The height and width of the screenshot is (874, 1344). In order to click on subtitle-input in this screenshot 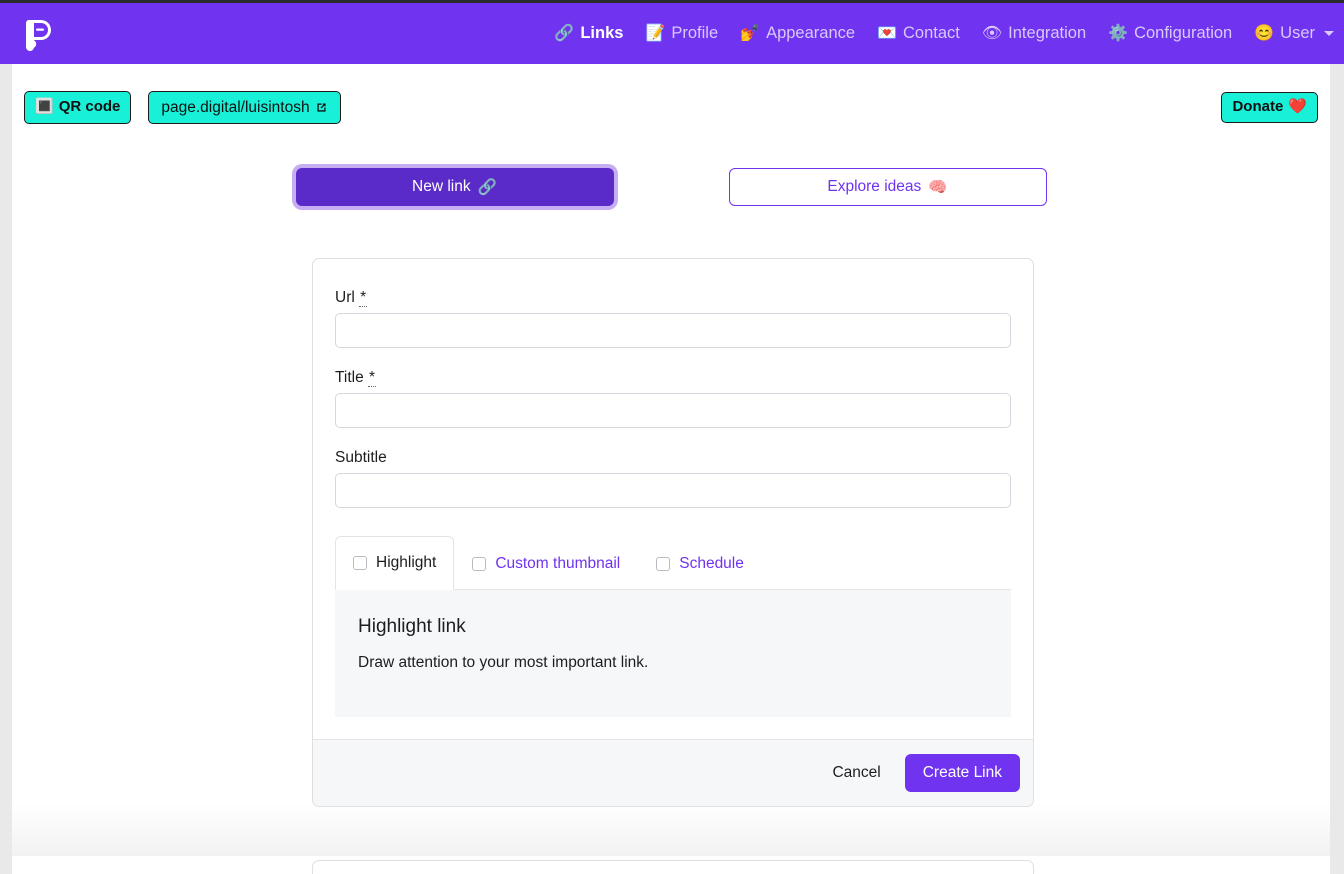, I will do `click(673, 490)`.